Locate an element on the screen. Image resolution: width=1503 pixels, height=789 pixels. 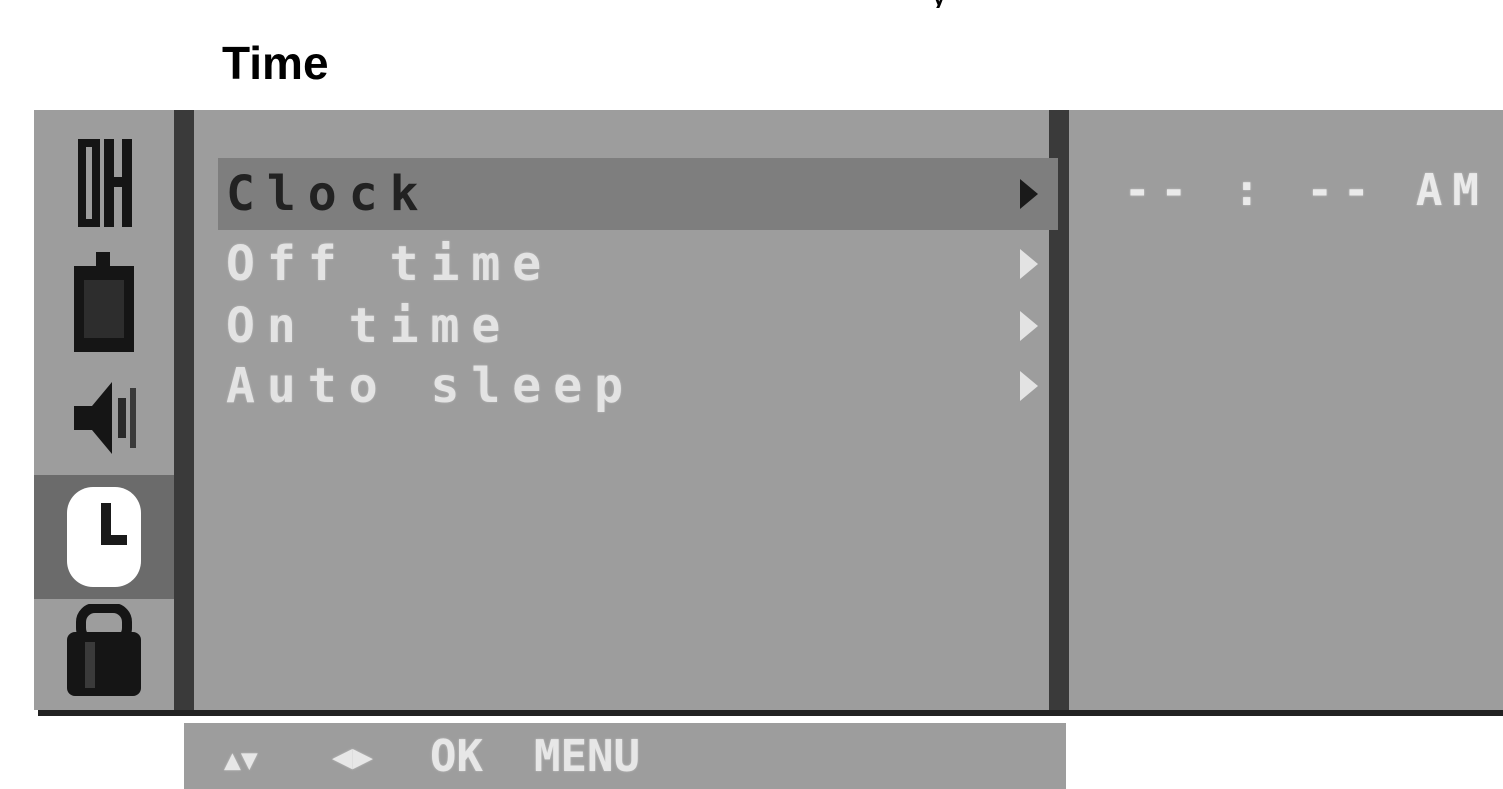
picture-icon is located at coordinates (104, 302).